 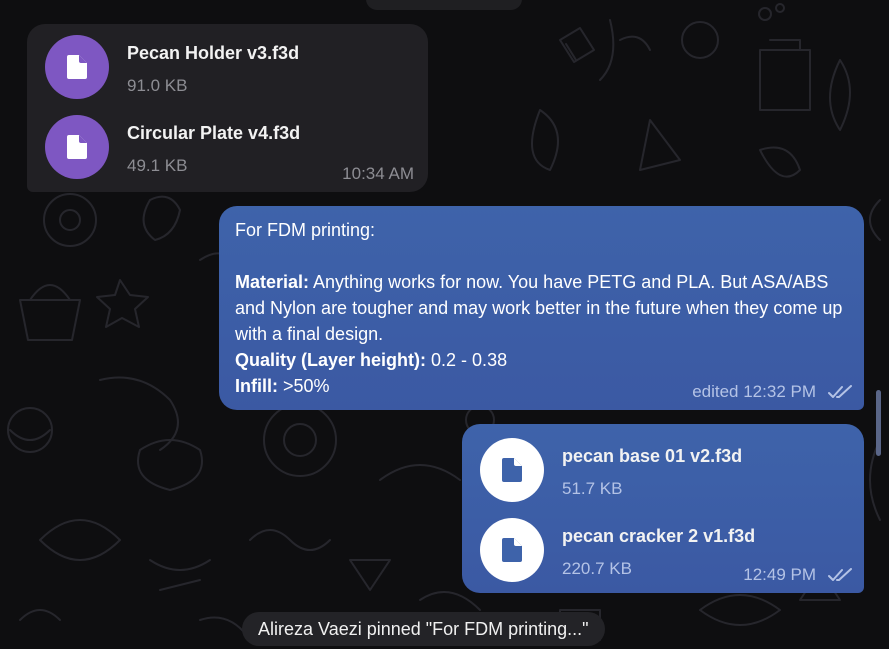 I want to click on message-intro: For FDM printing:, so click(x=305, y=230).